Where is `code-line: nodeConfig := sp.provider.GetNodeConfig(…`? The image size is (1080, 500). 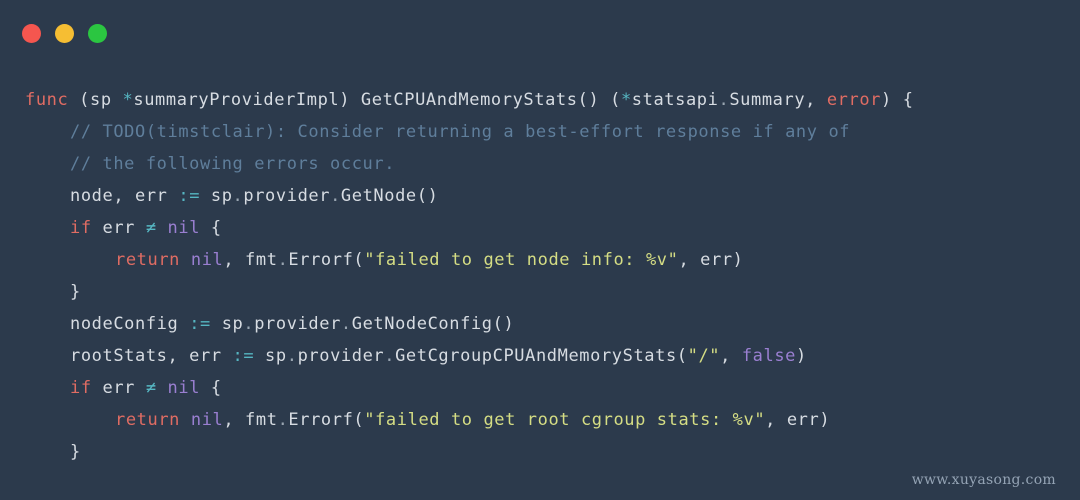
code-line: nodeConfig := sp.provider.GetNodeConfig(… is located at coordinates (552, 324).